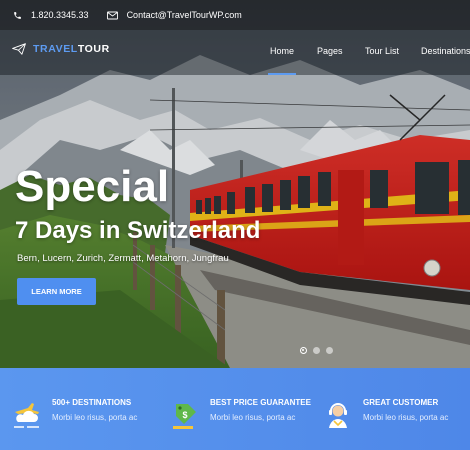 The width and height of the screenshot is (470, 450). What do you see at coordinates (19, 49) in the screenshot?
I see `paper-plane-icon` at bounding box center [19, 49].